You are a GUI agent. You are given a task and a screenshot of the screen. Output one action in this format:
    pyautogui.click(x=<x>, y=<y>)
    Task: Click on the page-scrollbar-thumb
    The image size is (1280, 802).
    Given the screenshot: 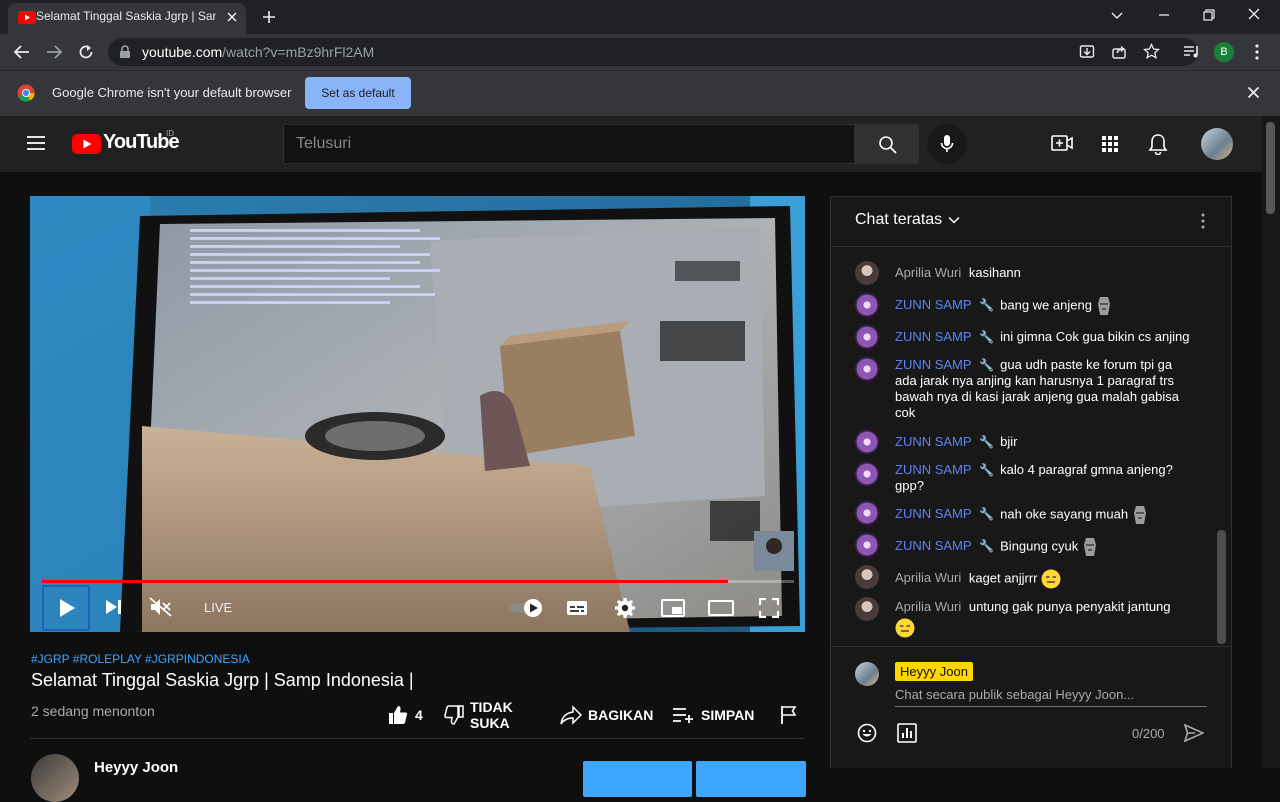 What is the action you would take?
    pyautogui.click(x=1270, y=168)
    